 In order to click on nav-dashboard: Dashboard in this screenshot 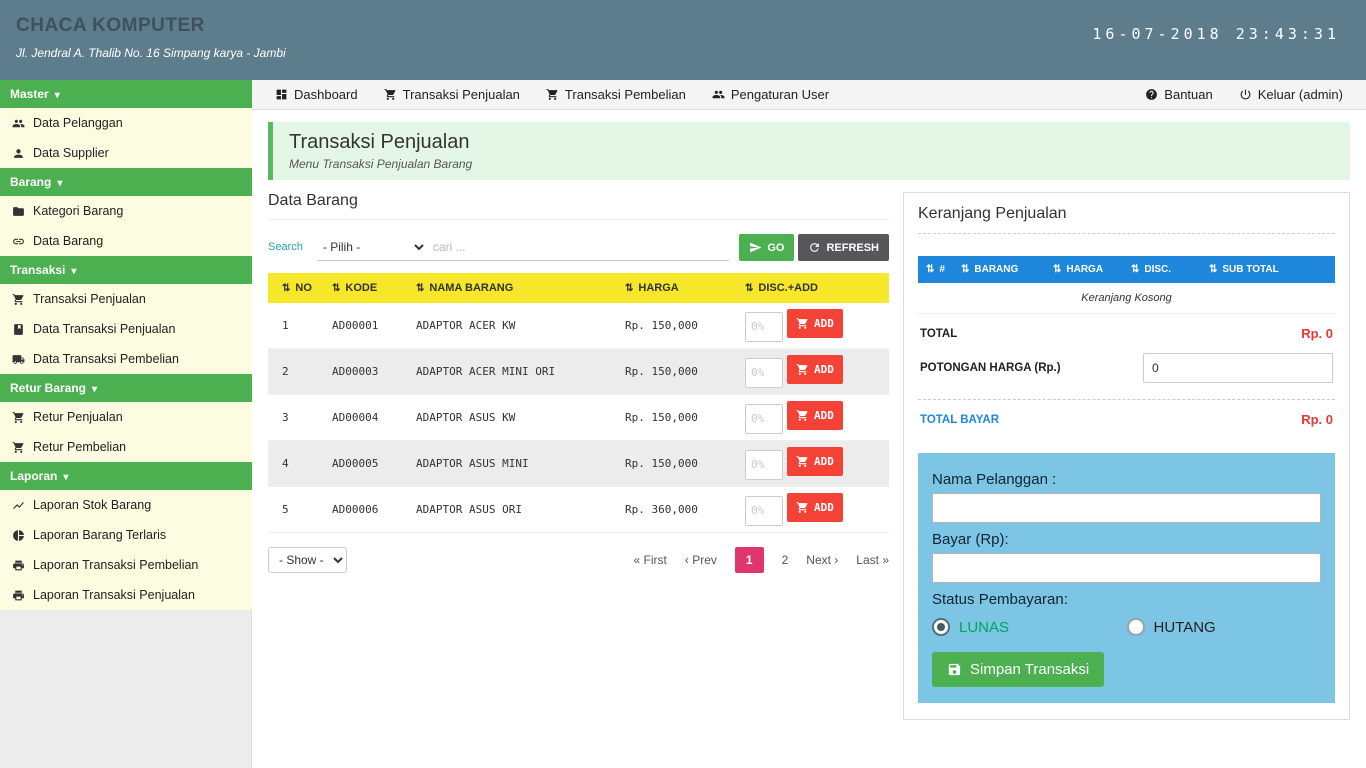, I will do `click(316, 94)`.